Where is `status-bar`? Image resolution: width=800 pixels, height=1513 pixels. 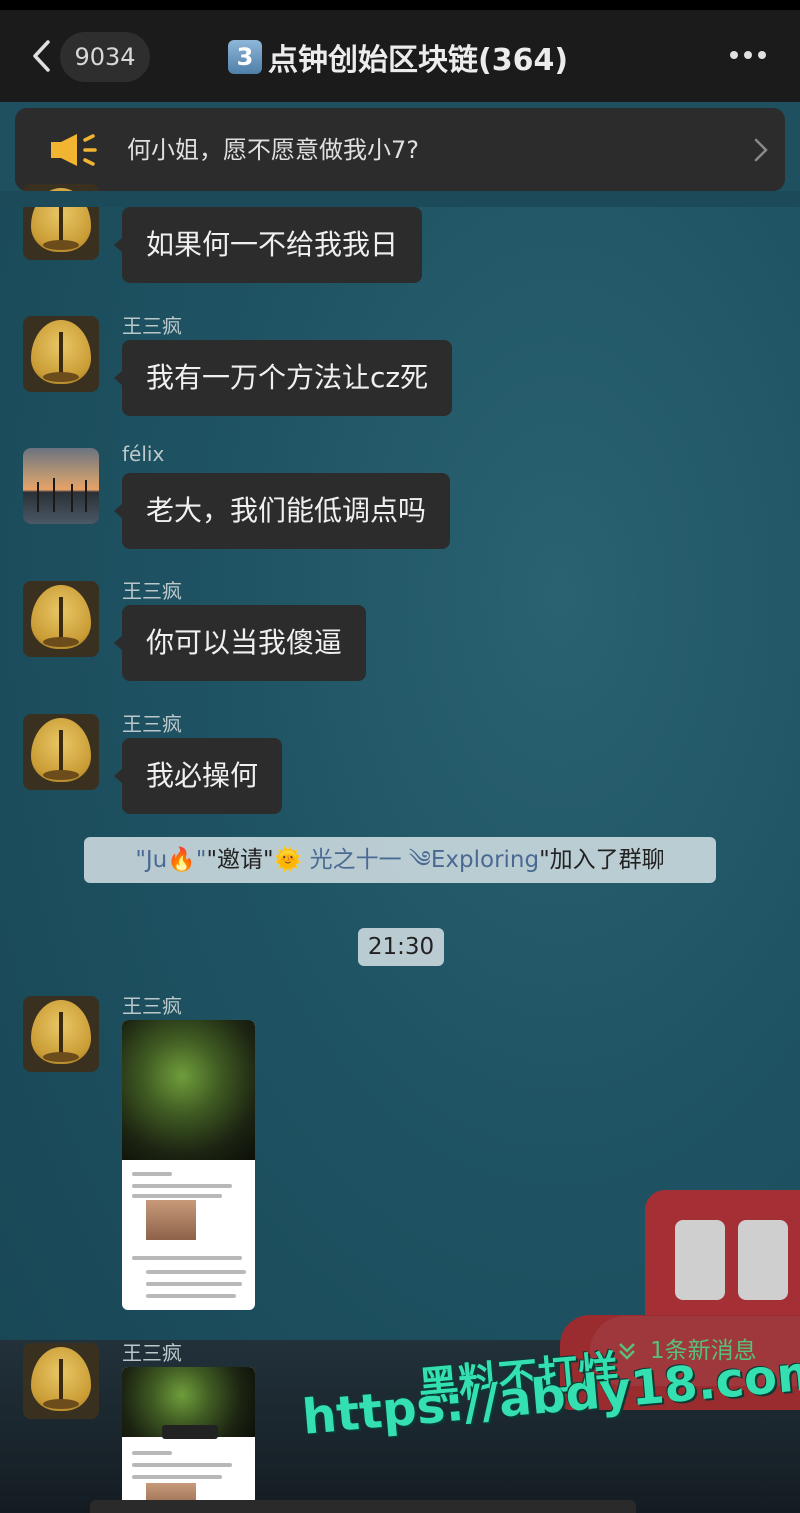 status-bar is located at coordinates (400, 5).